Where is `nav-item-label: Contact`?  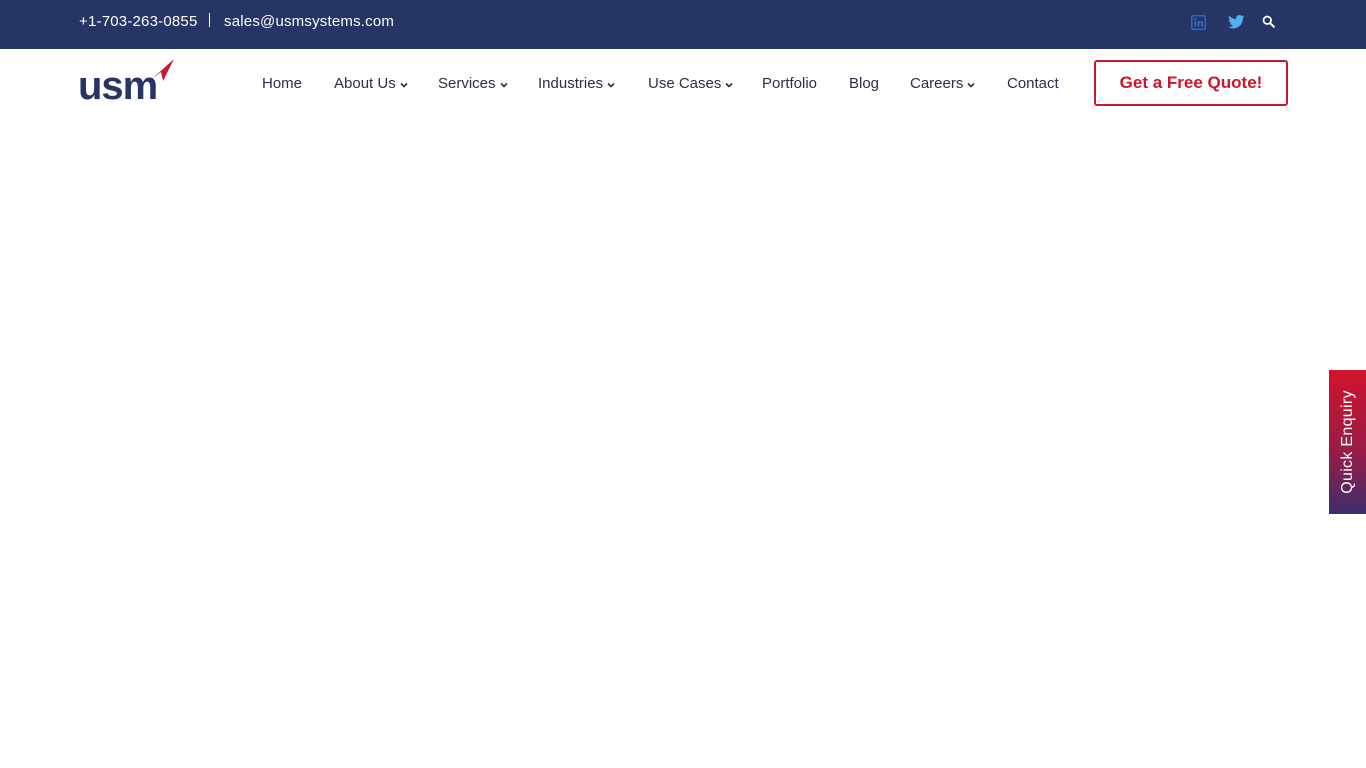
nav-item-label: Contact is located at coordinates (1033, 83).